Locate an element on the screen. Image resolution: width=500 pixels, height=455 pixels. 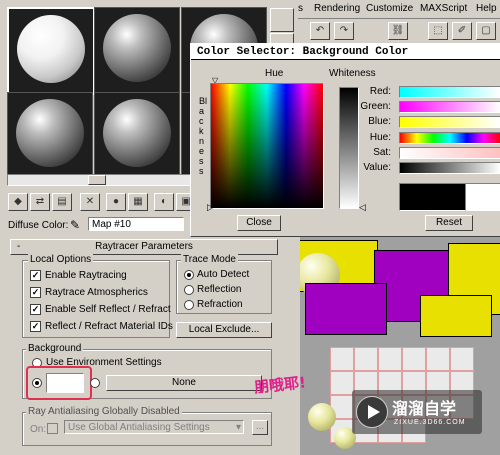
blackness-label: Blackness is located at coordinates (203, 136).